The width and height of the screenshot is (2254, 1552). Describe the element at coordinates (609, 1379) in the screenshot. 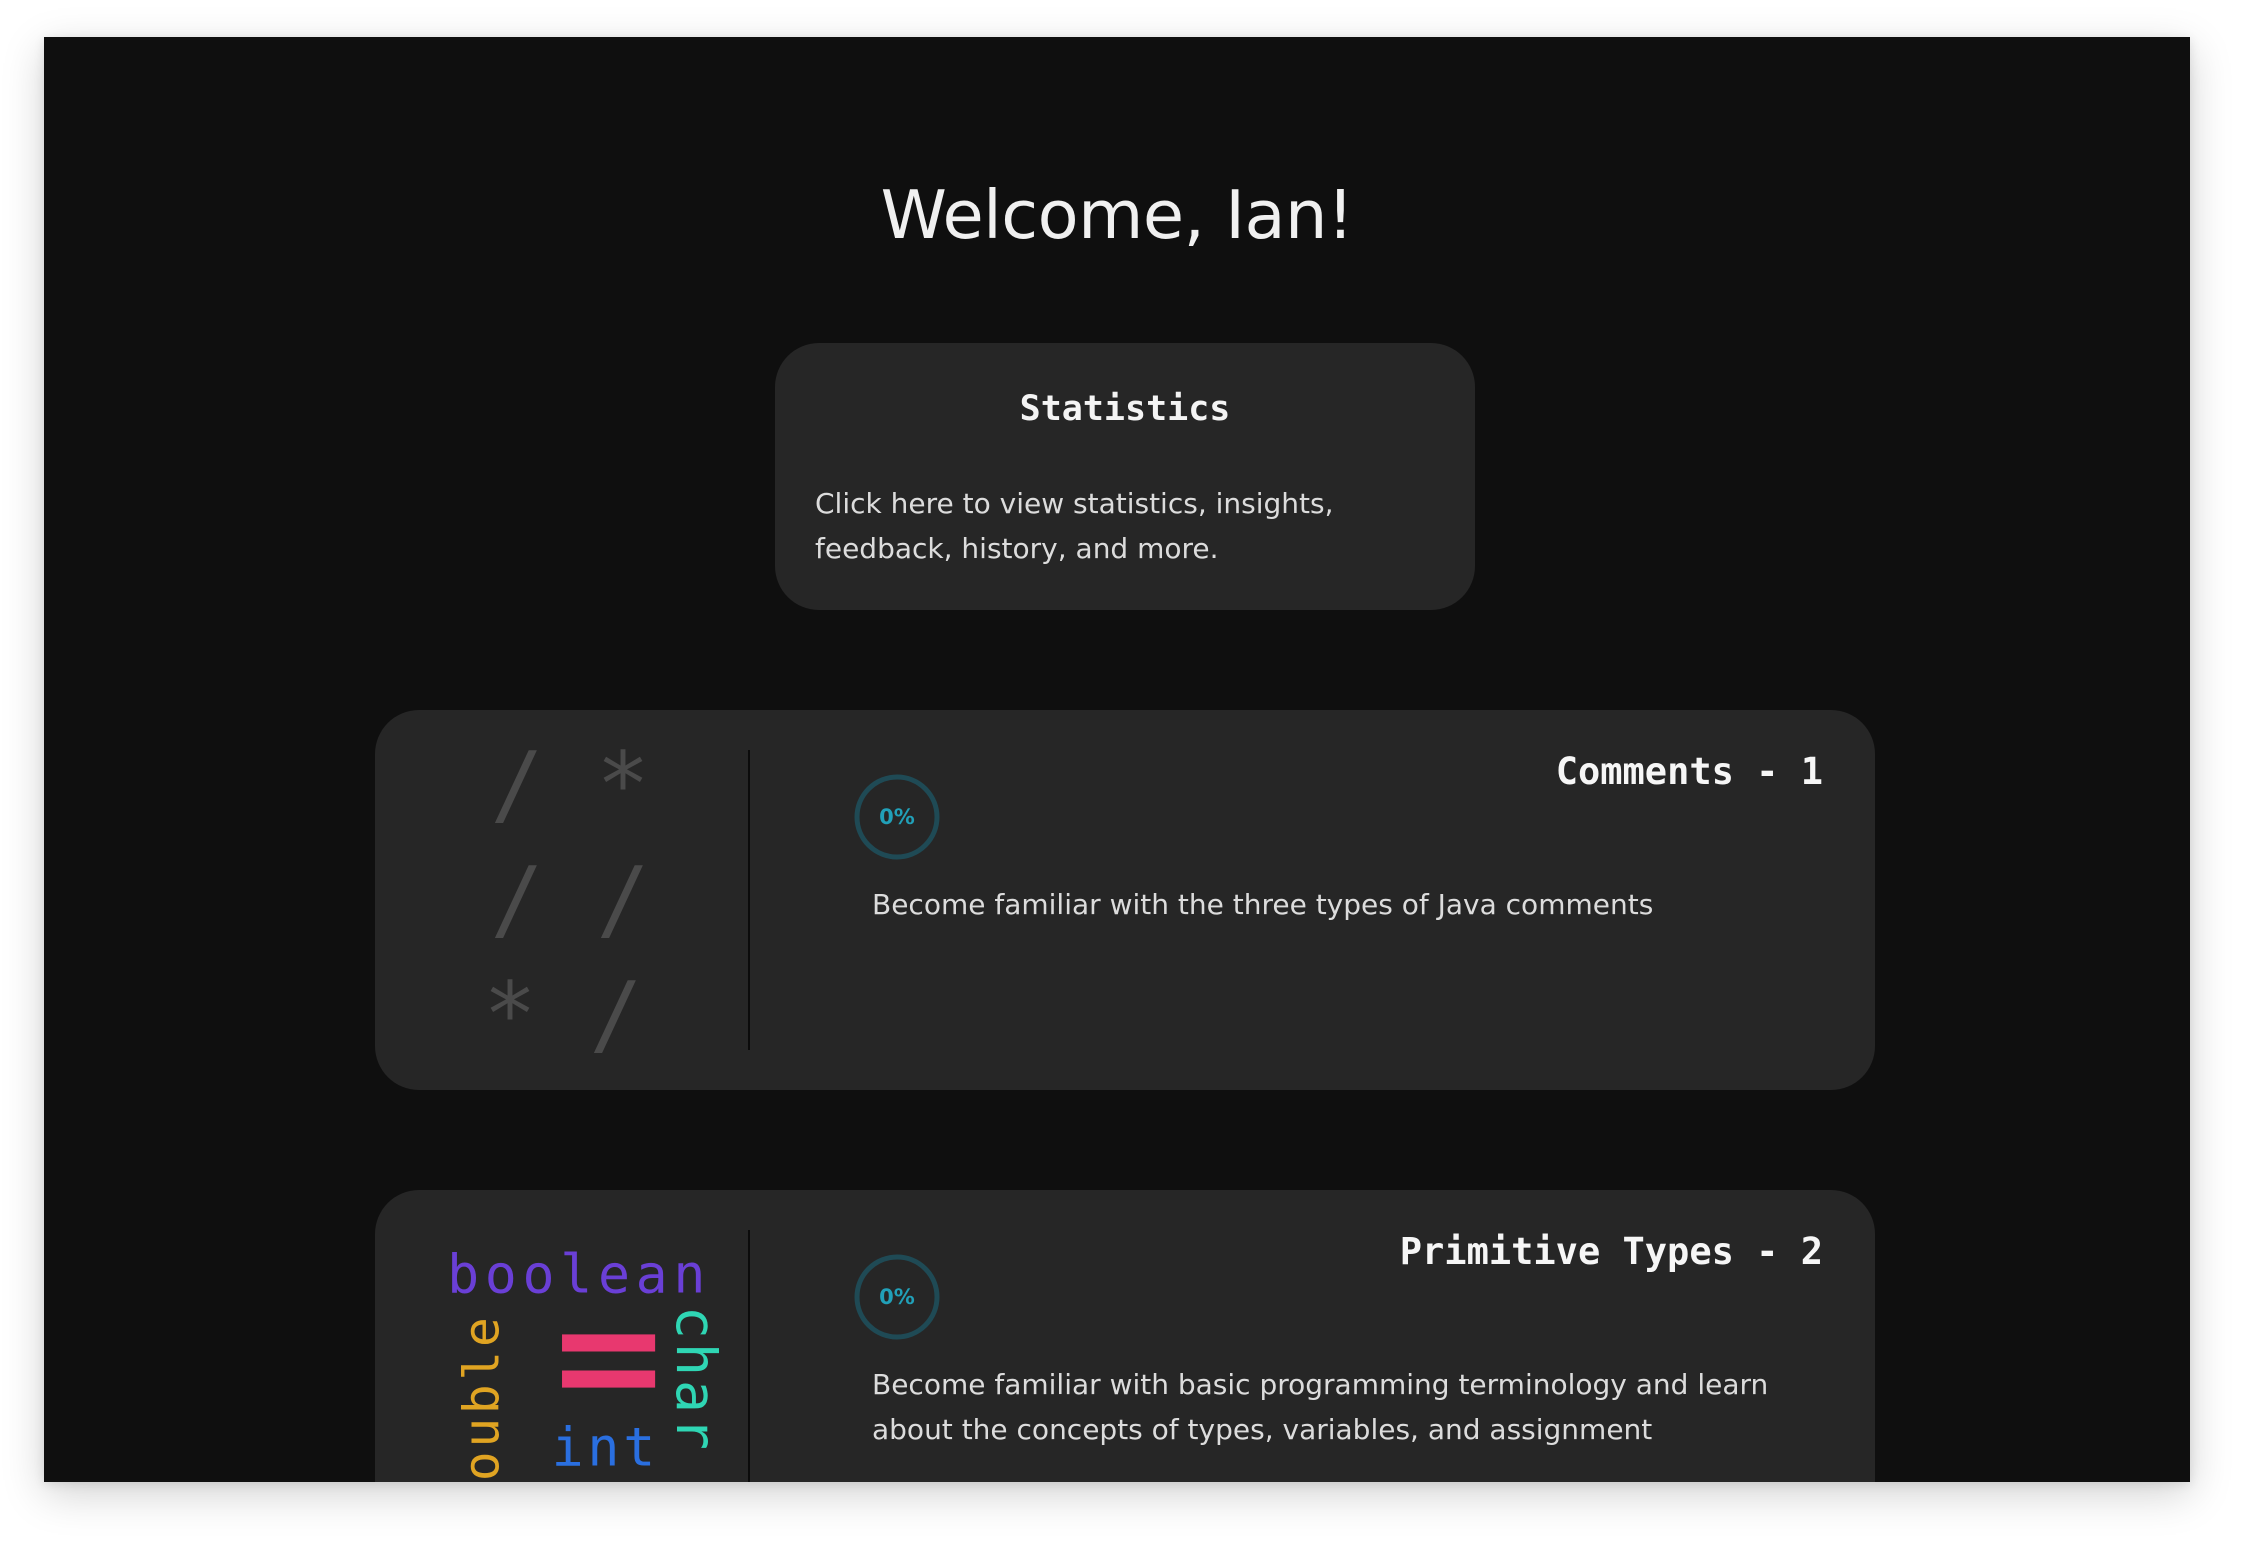

I see `art-equals-bottom` at that location.